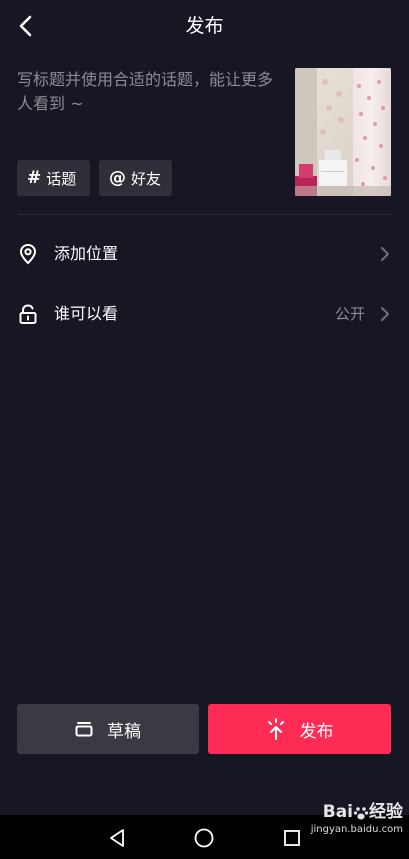  What do you see at coordinates (316, 731) in the screenshot?
I see `publish-button-label: 发布` at bounding box center [316, 731].